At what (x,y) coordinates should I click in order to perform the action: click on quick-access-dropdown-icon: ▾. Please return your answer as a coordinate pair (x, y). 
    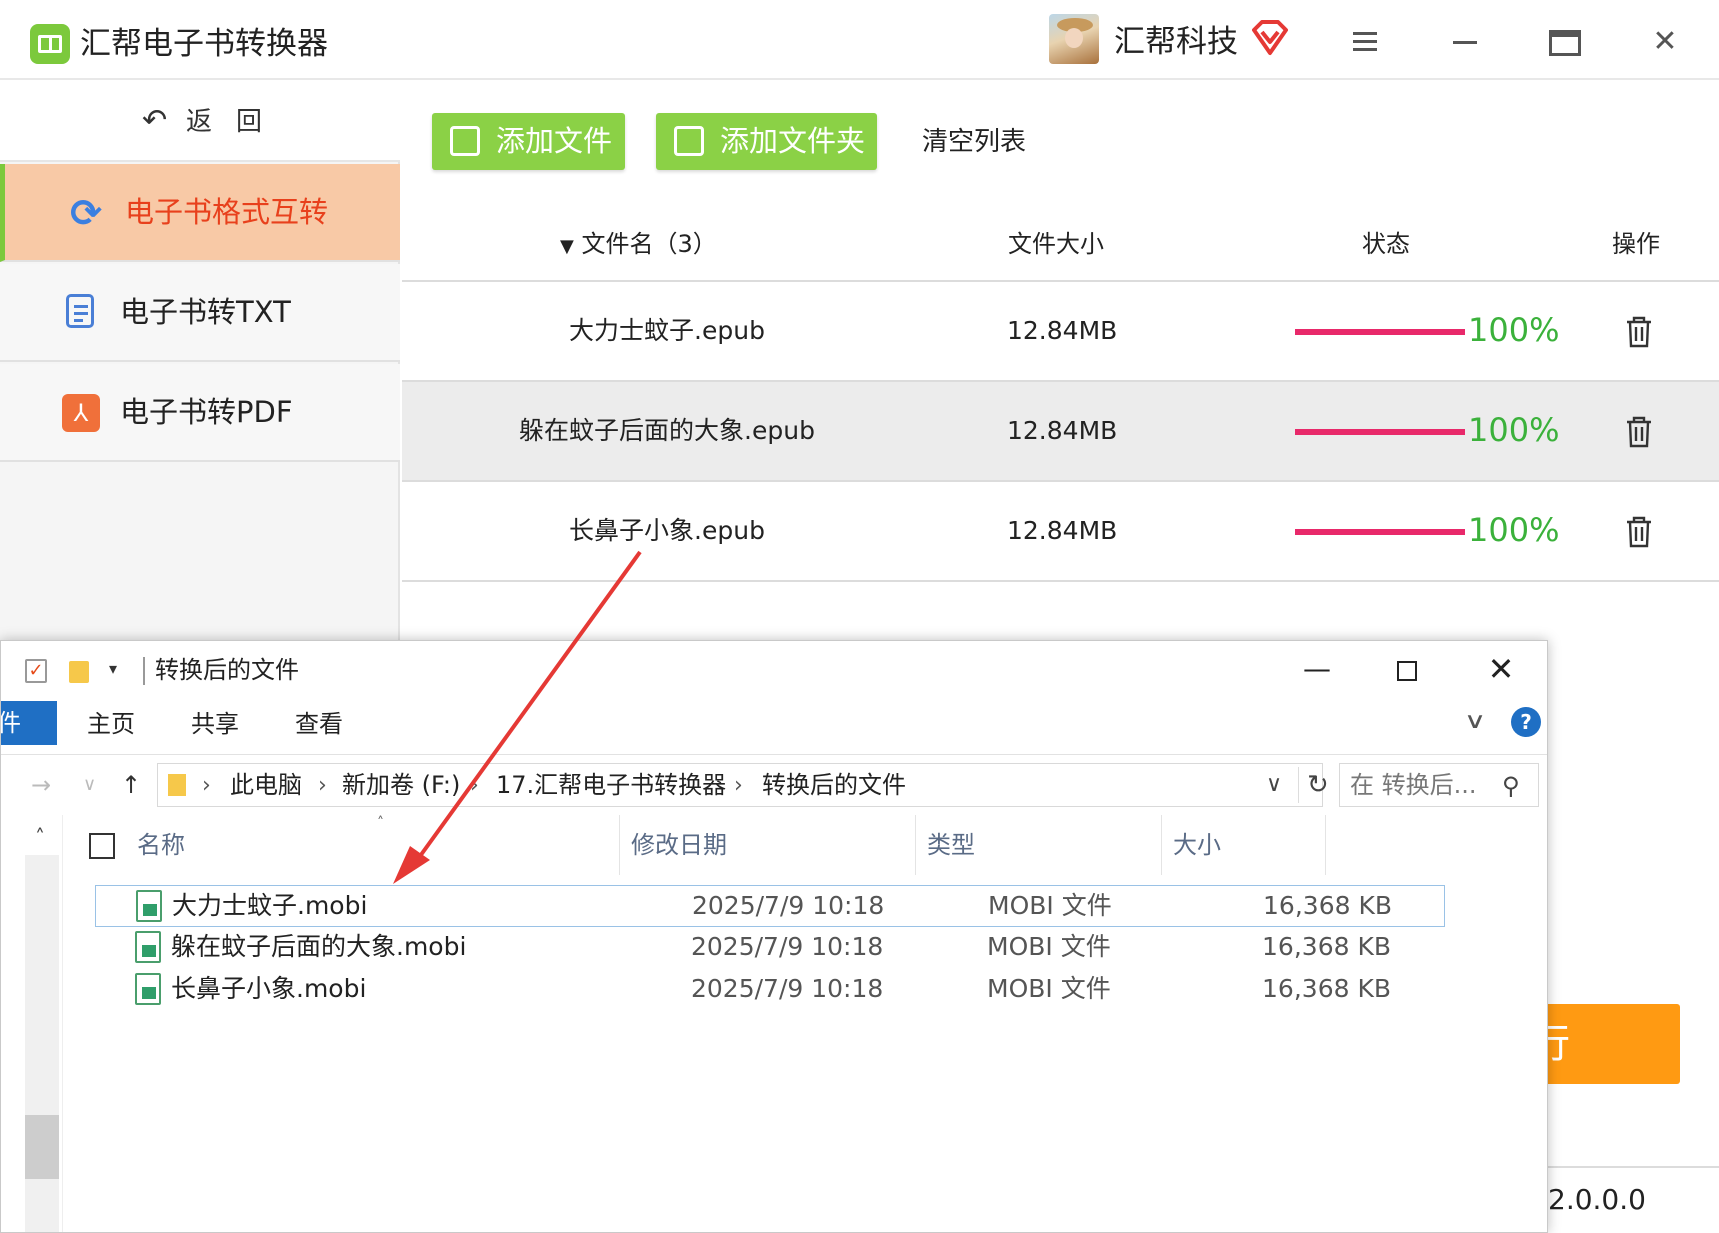
    Looking at the image, I should click on (113, 668).